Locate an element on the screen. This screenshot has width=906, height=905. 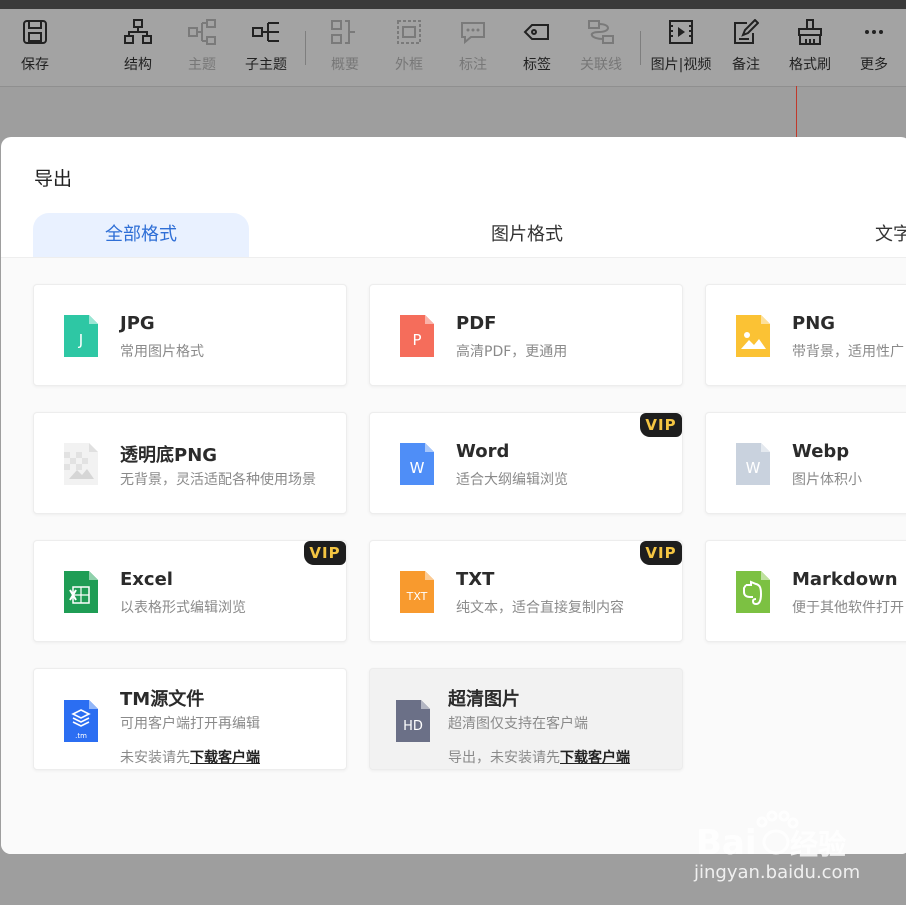
format-desc: 常用图片格式 is located at coordinates (162, 352).